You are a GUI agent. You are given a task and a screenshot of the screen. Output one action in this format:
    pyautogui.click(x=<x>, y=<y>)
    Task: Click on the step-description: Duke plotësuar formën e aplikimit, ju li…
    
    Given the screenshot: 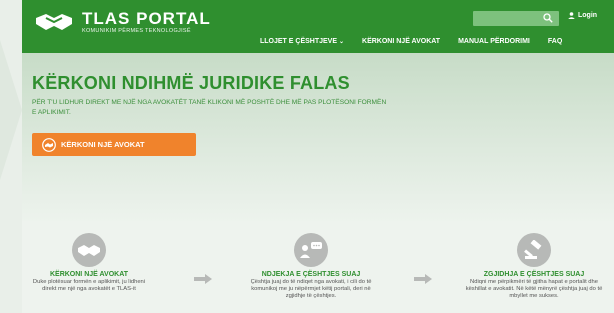 What is the action you would take?
    pyautogui.click(x=89, y=285)
    